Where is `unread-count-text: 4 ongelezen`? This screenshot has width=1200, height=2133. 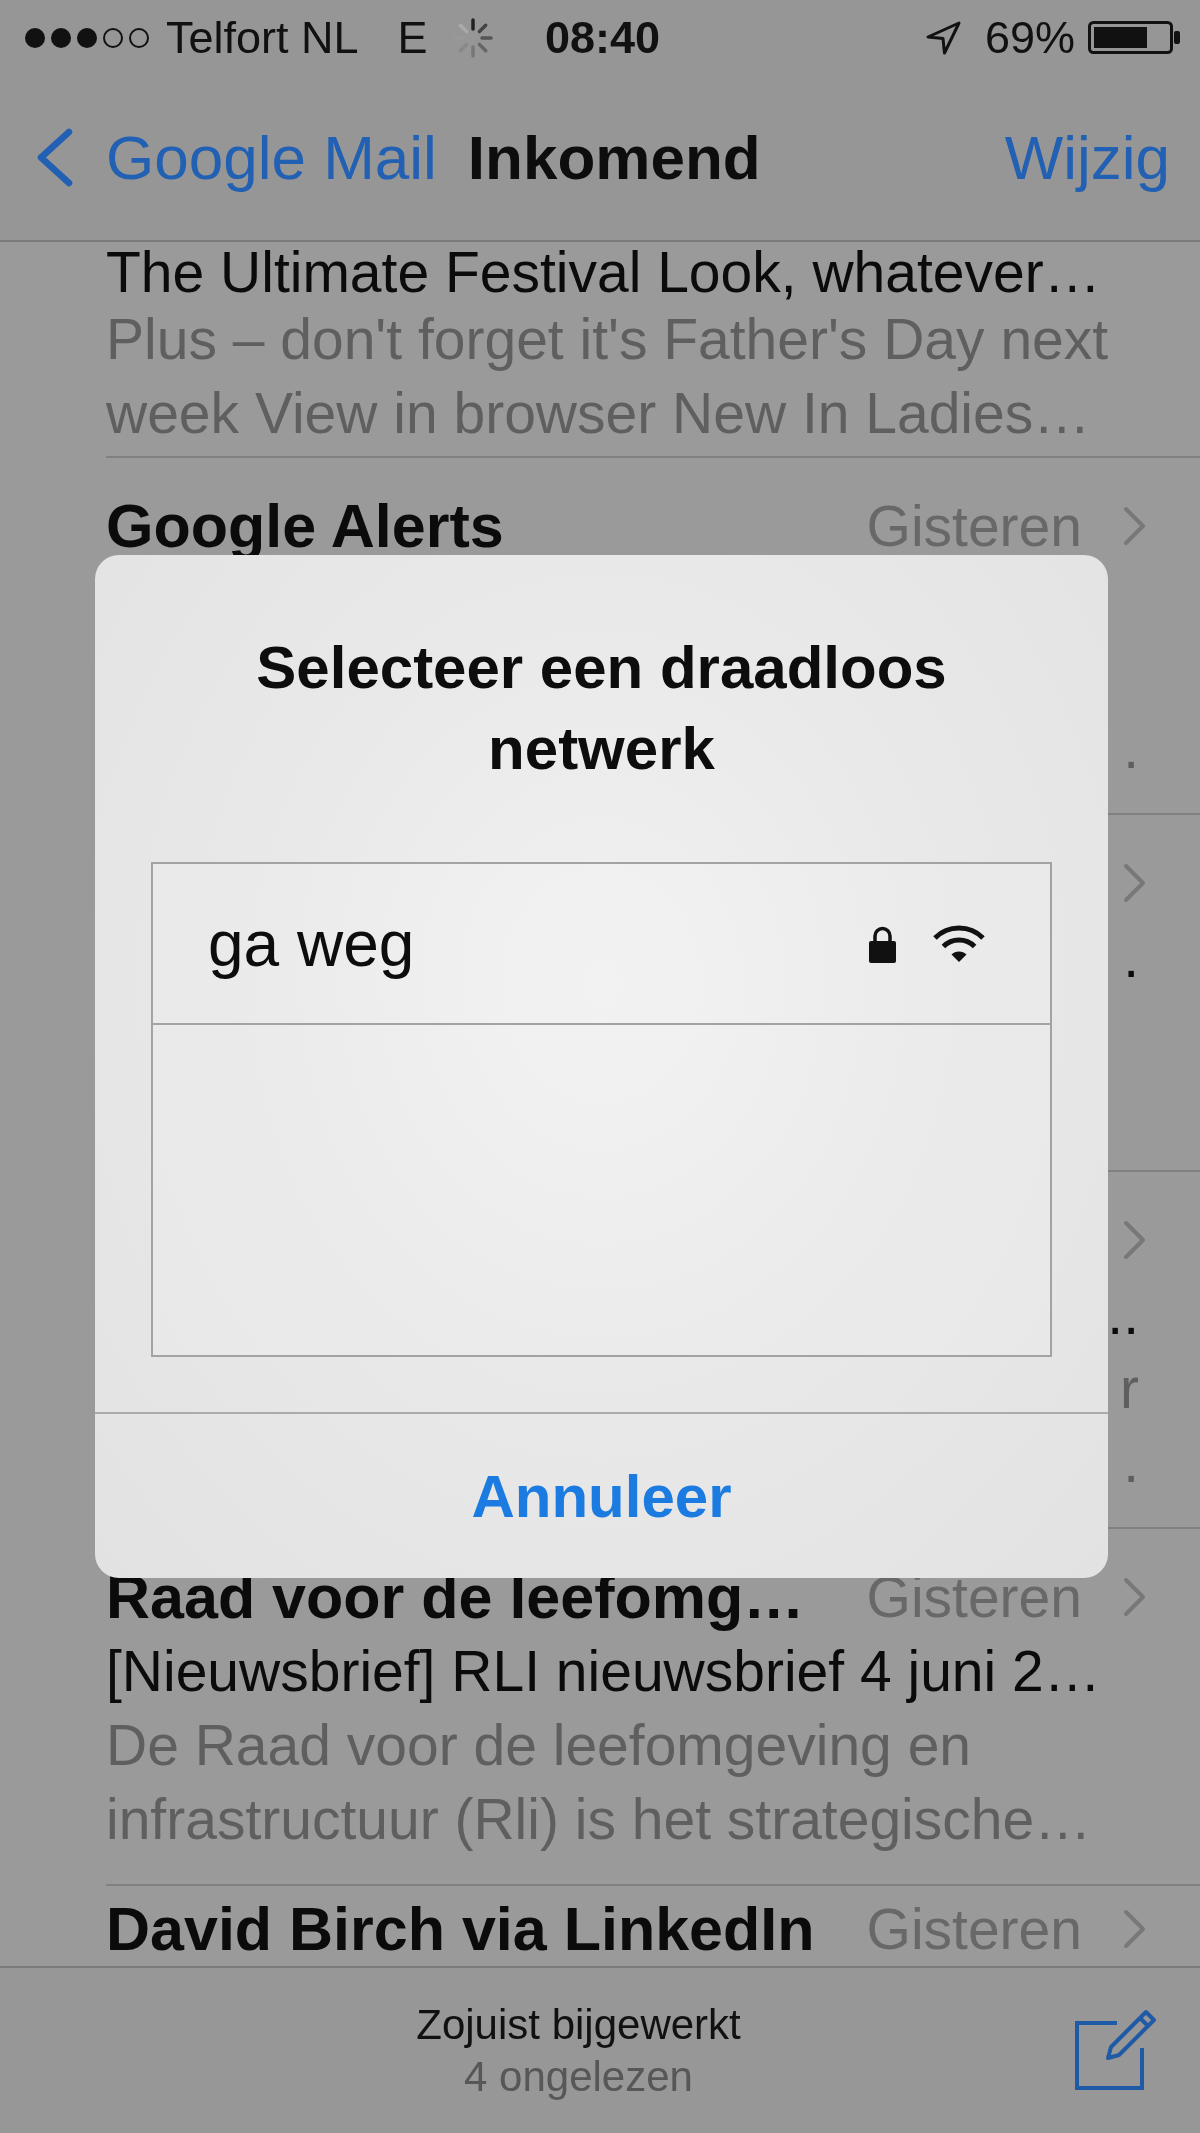
unread-count-text: 4 ongelezen is located at coordinates (578, 2076).